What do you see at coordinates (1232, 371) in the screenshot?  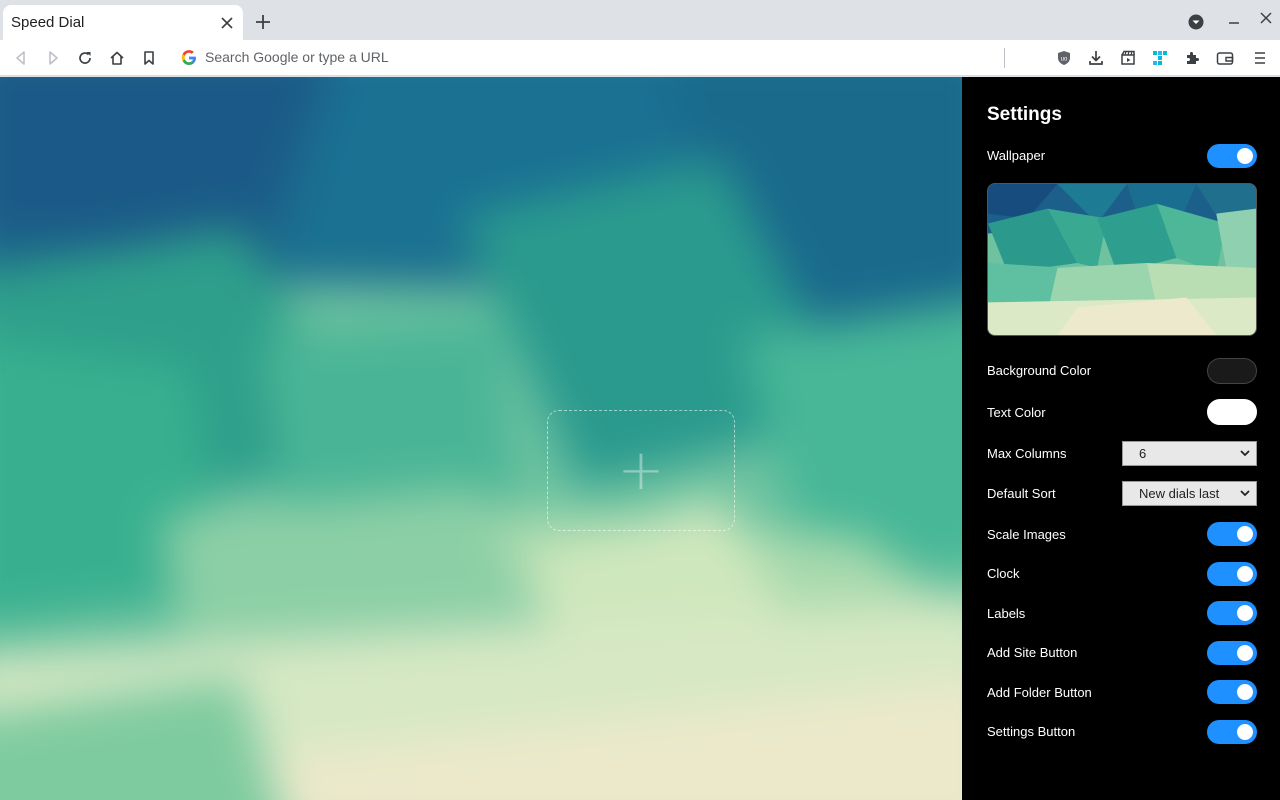 I see `background-color-swatch` at bounding box center [1232, 371].